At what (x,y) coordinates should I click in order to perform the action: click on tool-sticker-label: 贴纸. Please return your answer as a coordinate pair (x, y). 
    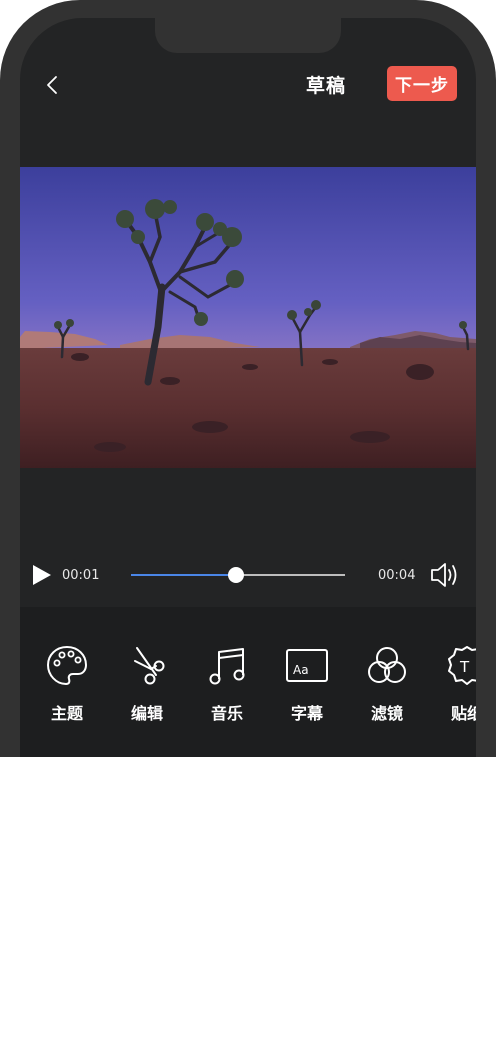
    Looking at the image, I should click on (463, 713).